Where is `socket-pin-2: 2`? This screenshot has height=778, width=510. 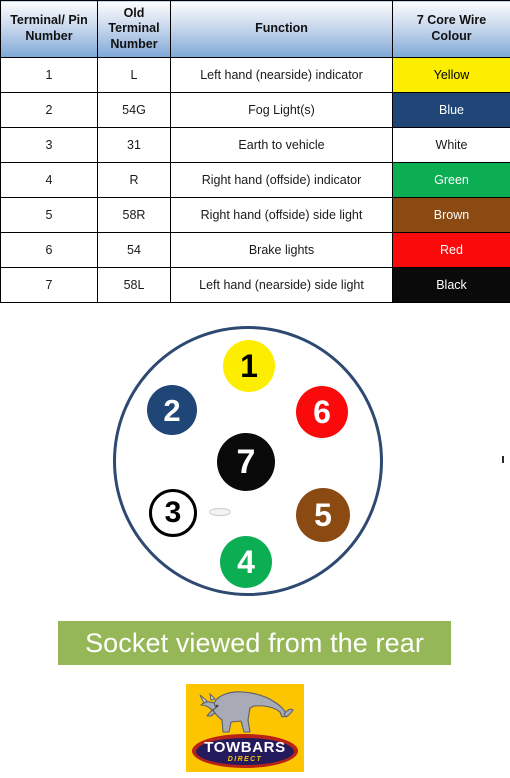 socket-pin-2: 2 is located at coordinates (172, 410).